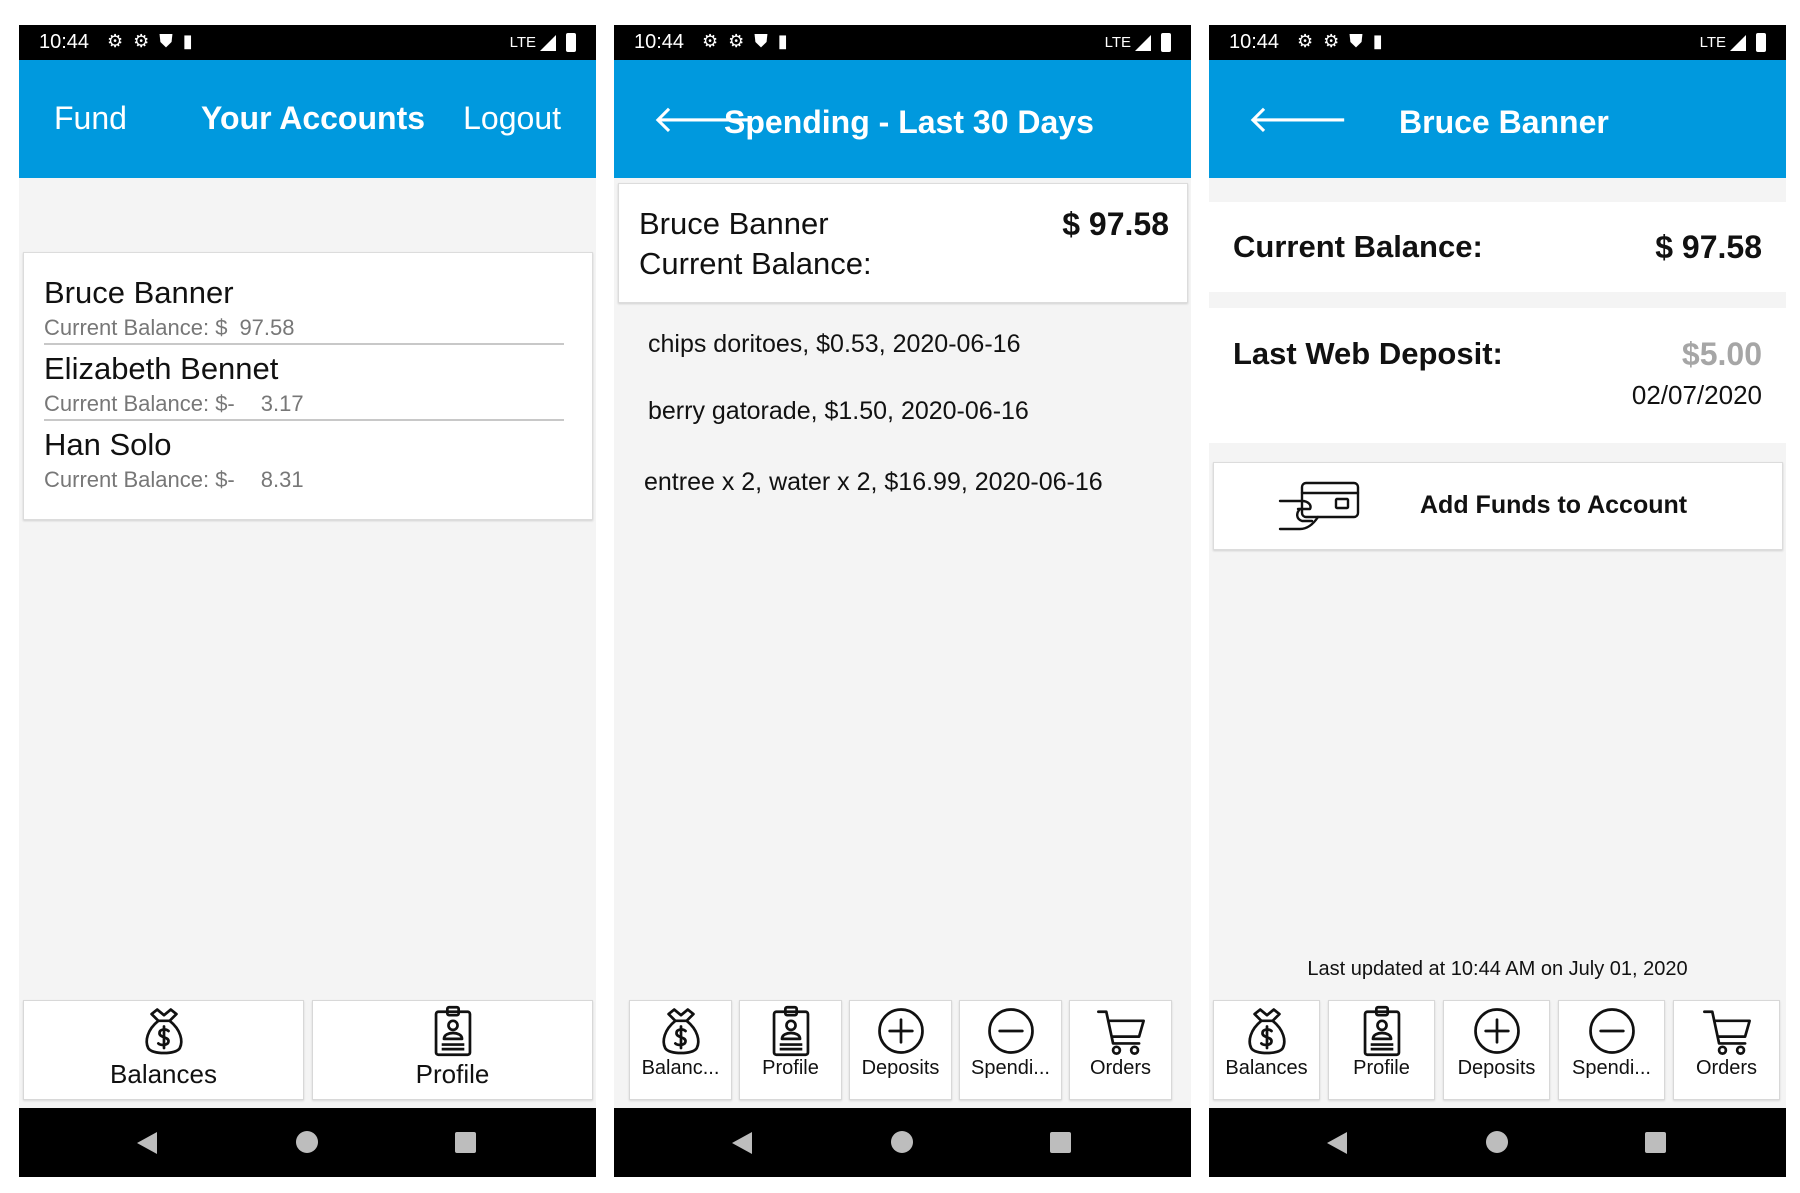 This screenshot has width=1800, height=1193. I want to click on divider, so click(304, 420).